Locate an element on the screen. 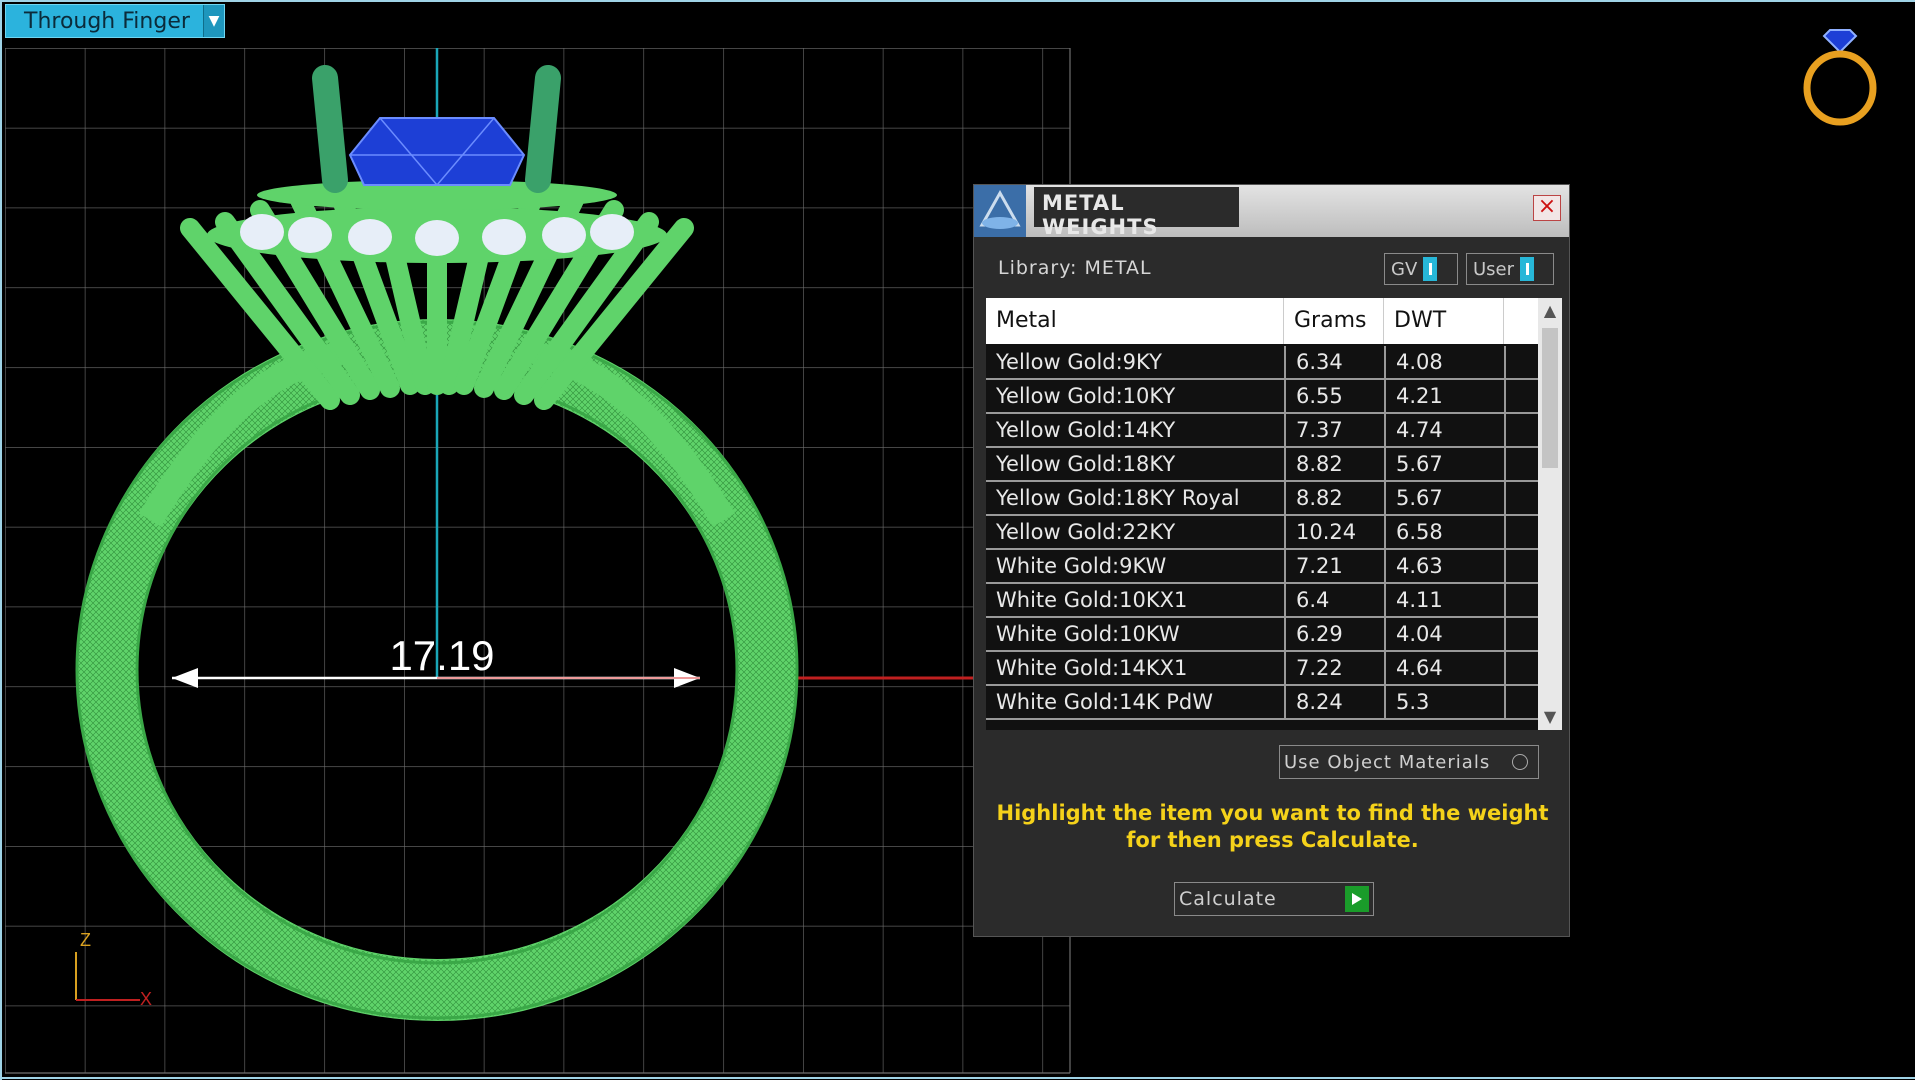 This screenshot has height=1080, width=1915. user-toggle: User is located at coordinates (1510, 269).